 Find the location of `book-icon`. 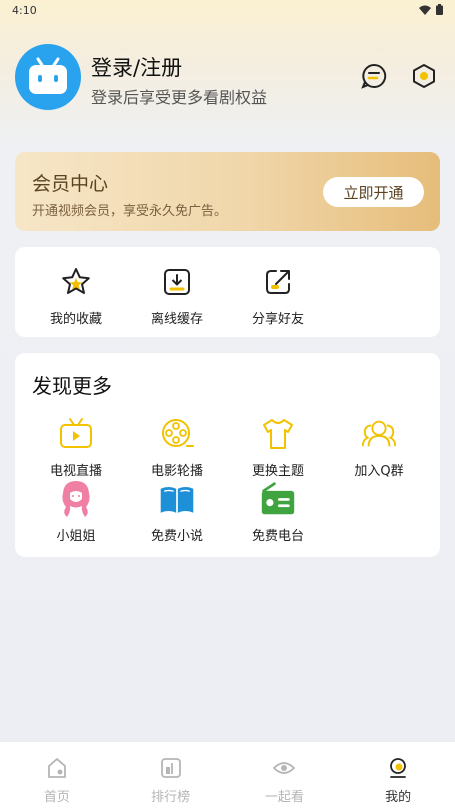

book-icon is located at coordinates (177, 500).